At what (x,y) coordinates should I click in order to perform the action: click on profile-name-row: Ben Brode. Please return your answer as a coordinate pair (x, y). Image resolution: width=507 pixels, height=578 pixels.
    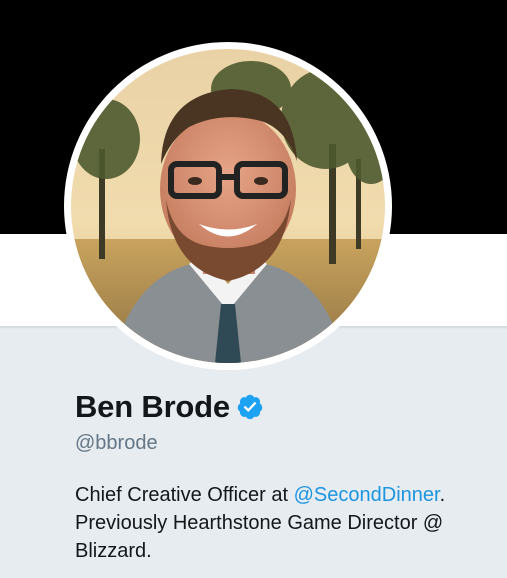
    Looking at the image, I should click on (169, 407).